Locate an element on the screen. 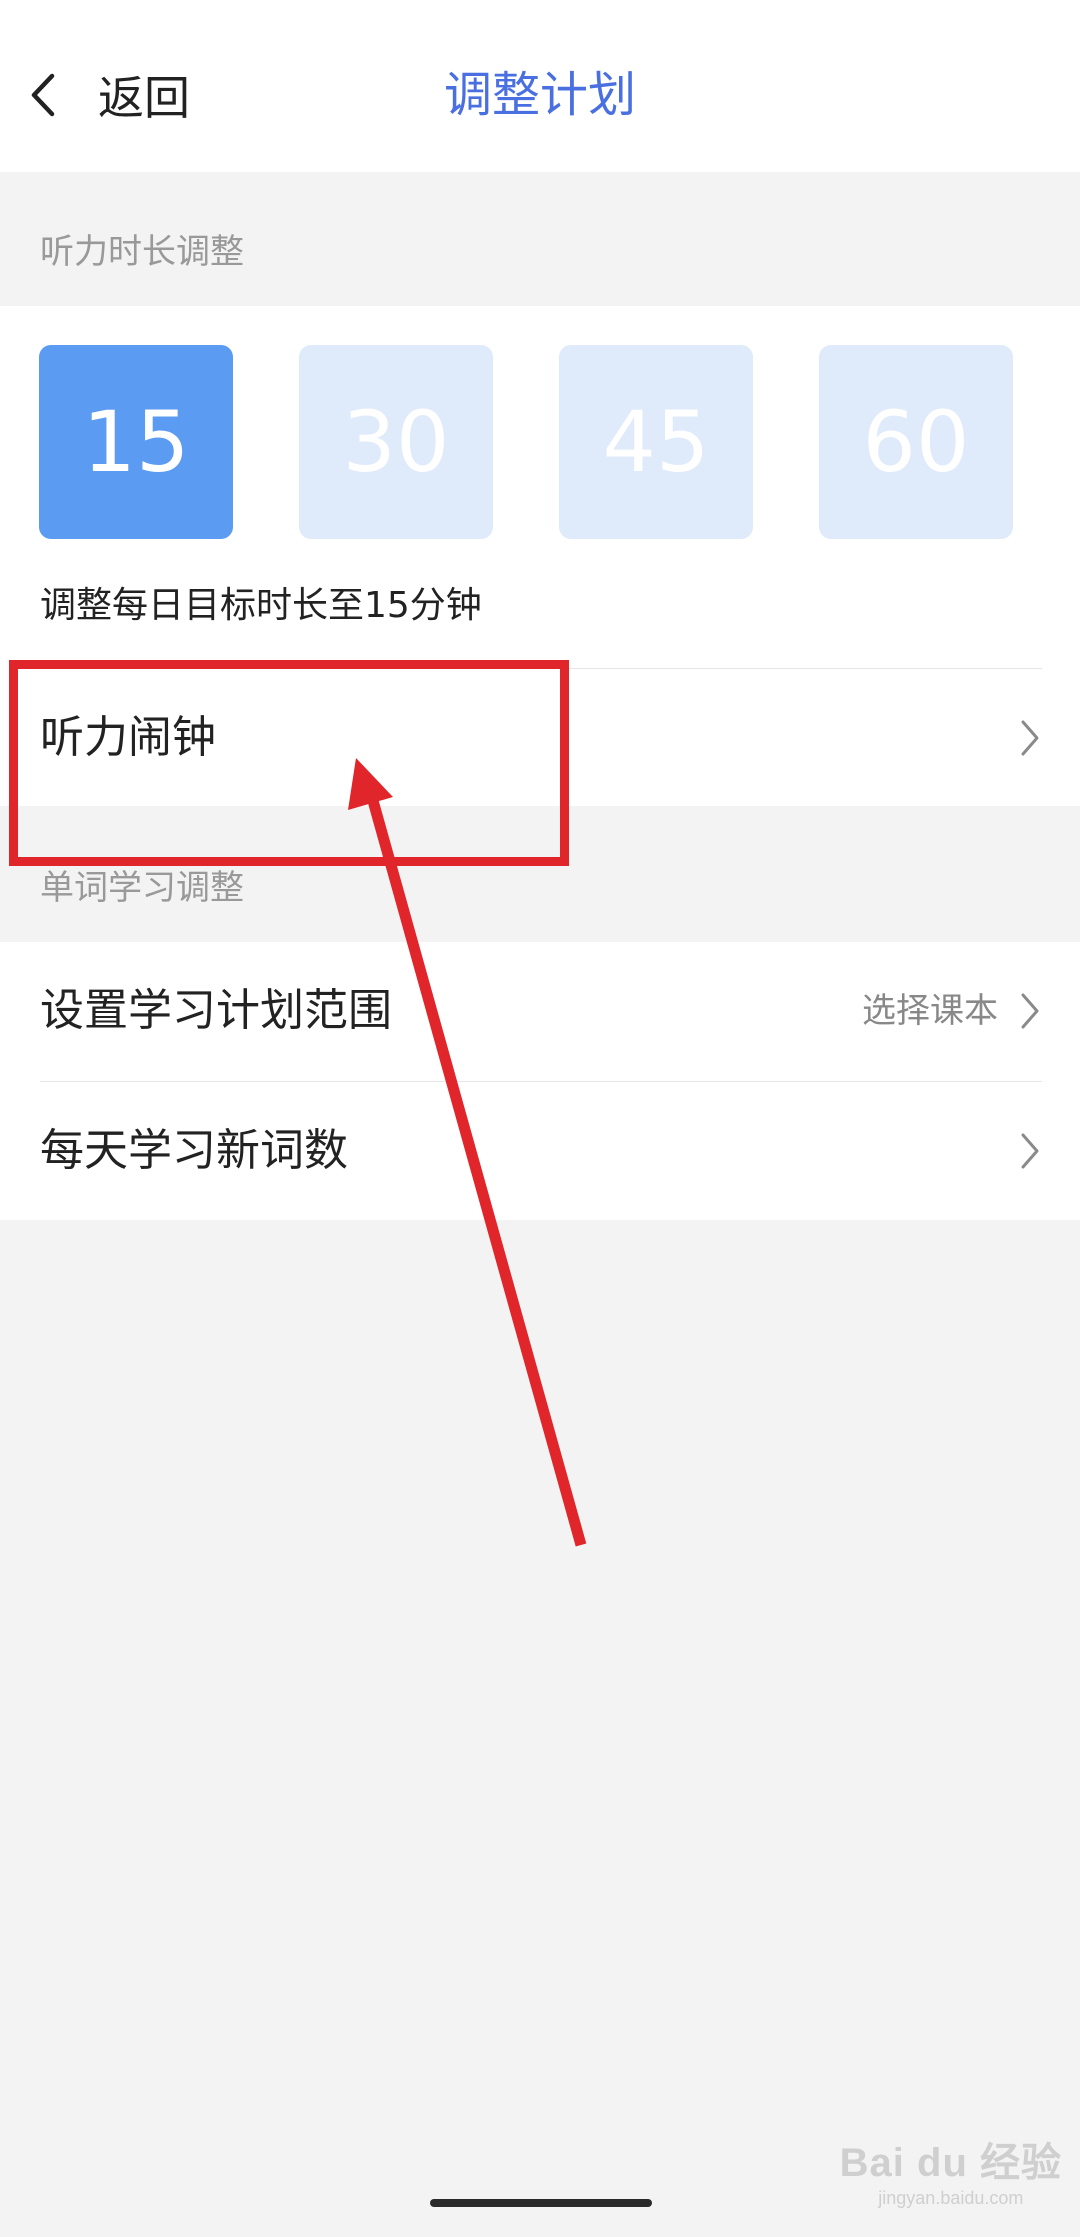 The height and width of the screenshot is (2237, 1080). duration-option-30: 30 is located at coordinates (396, 442).